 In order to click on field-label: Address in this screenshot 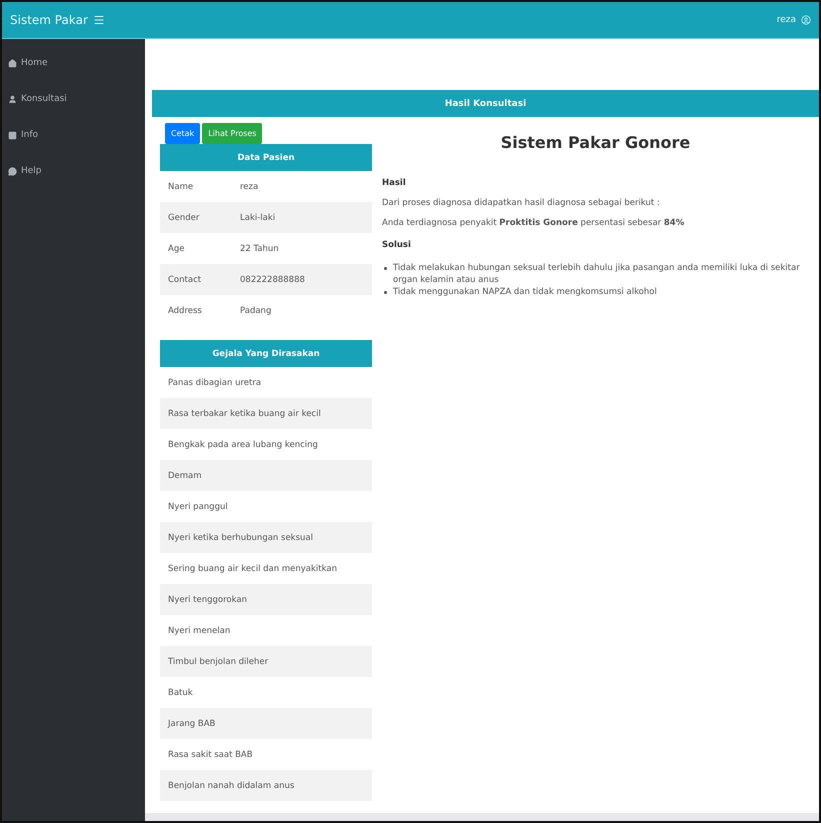, I will do `click(185, 311)`.